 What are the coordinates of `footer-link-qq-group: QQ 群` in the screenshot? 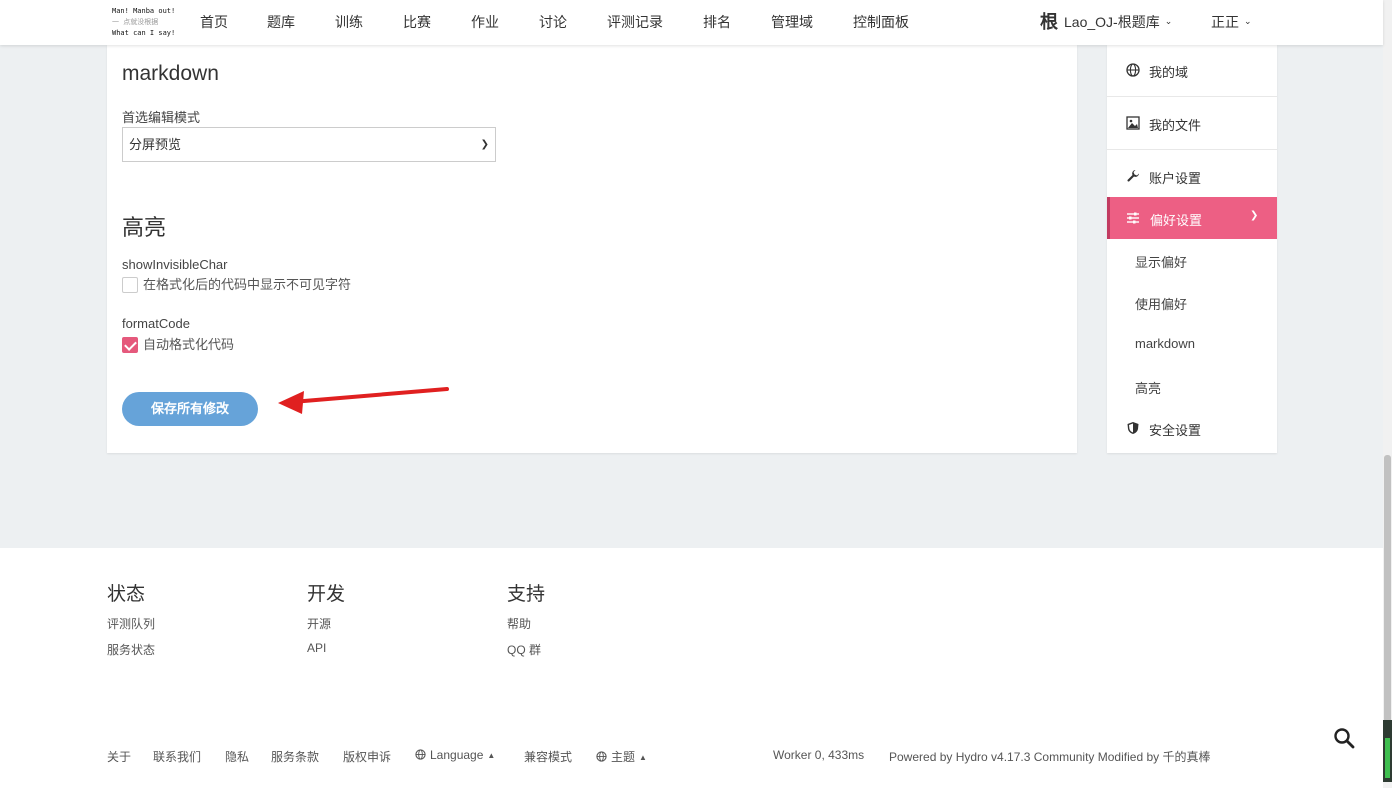 It's located at (524, 649).